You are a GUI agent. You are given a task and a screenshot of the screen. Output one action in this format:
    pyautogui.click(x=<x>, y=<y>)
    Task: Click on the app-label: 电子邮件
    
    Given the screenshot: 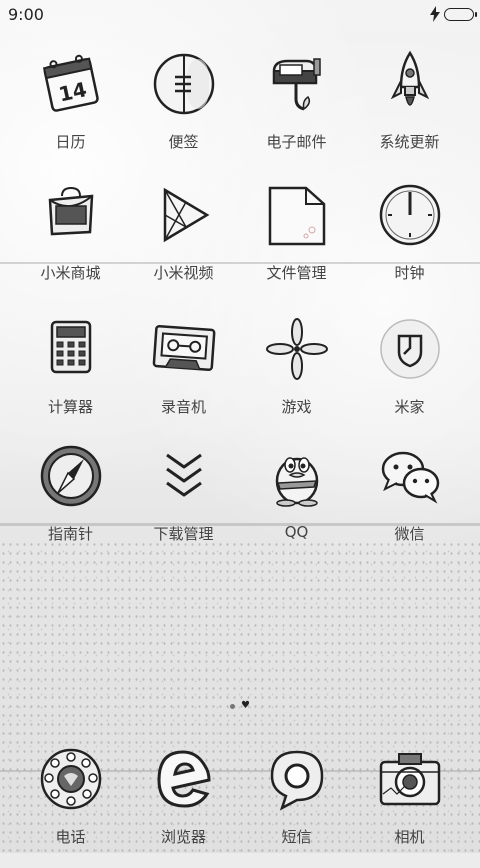 What is the action you would take?
    pyautogui.click(x=296, y=142)
    